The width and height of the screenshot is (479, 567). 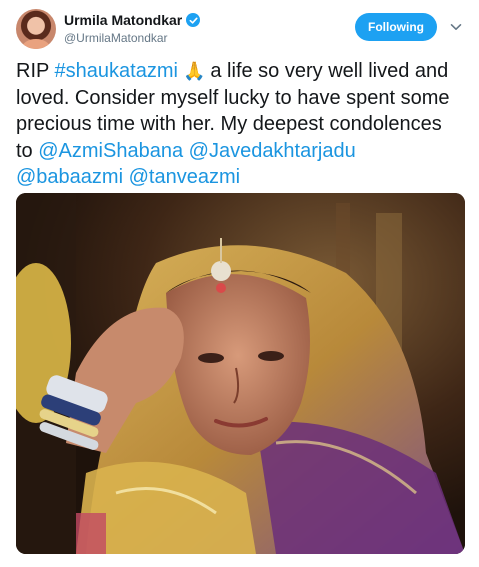 What do you see at coordinates (184, 177) in the screenshot?
I see `mention-link: @tanveazmi` at bounding box center [184, 177].